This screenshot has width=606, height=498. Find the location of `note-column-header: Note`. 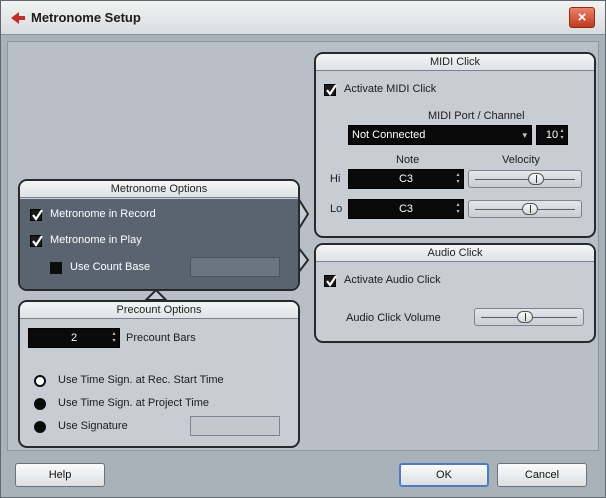

note-column-header: Note is located at coordinates (408, 160).